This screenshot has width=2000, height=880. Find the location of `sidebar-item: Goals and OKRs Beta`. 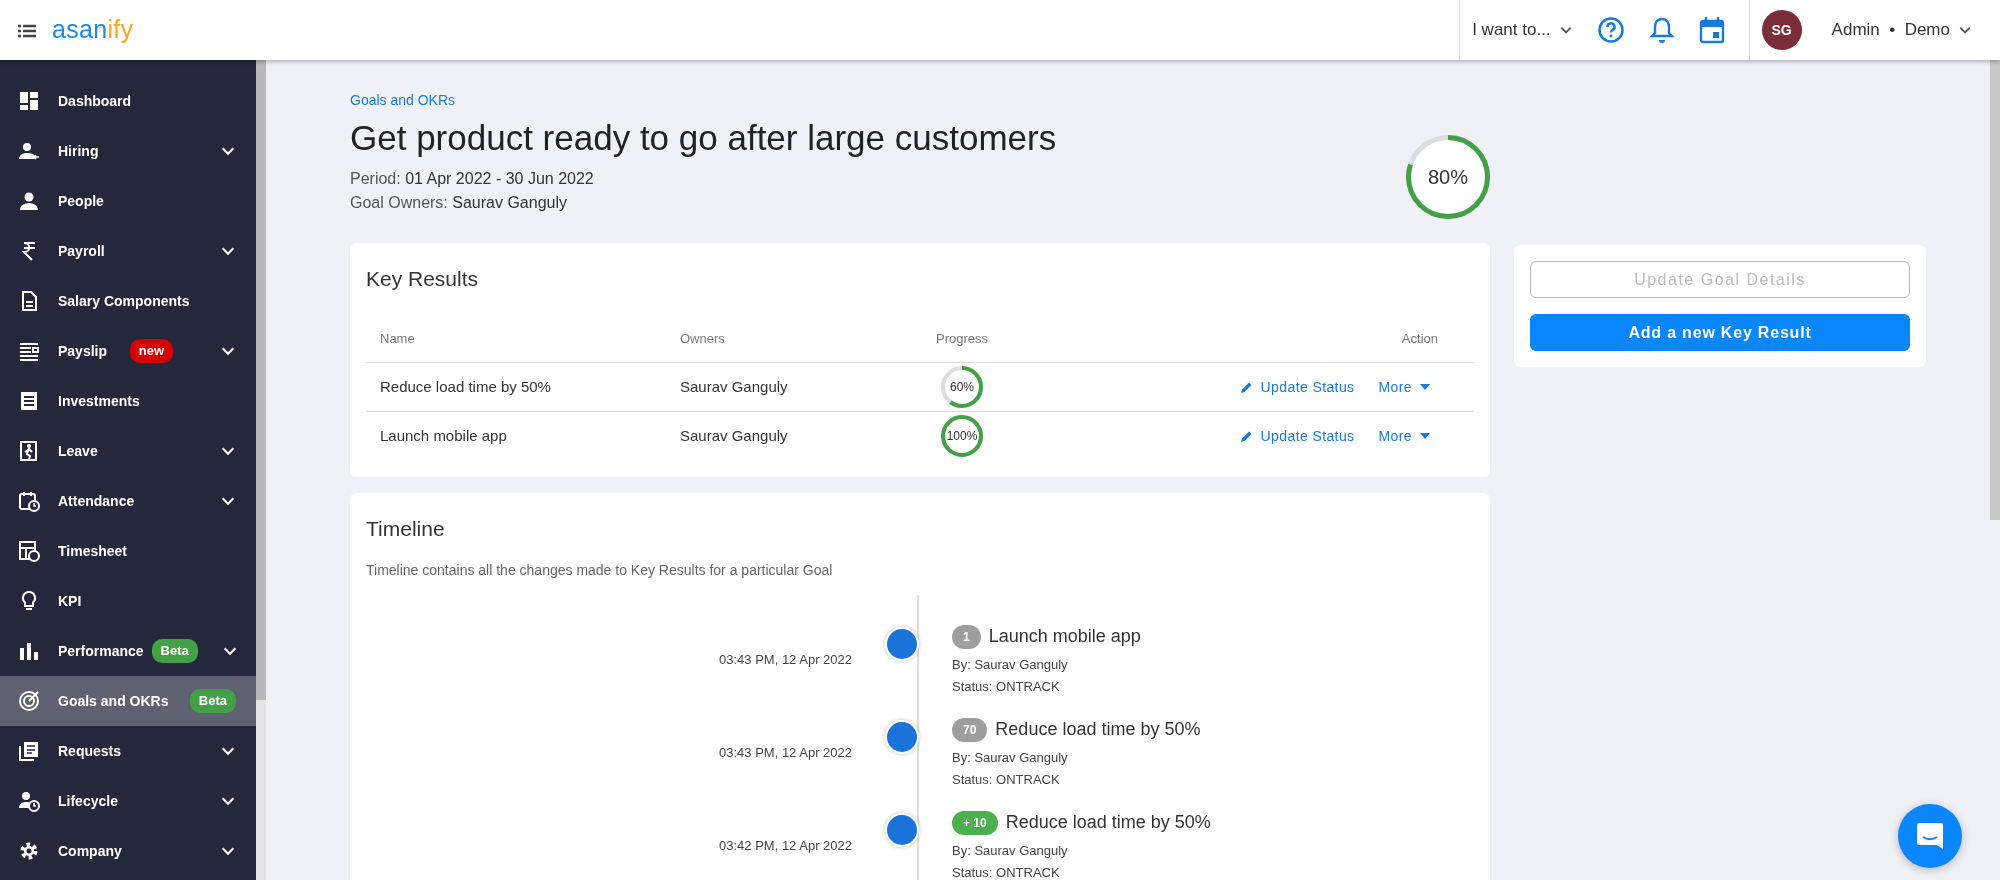

sidebar-item: Goals and OKRs Beta is located at coordinates (128, 701).